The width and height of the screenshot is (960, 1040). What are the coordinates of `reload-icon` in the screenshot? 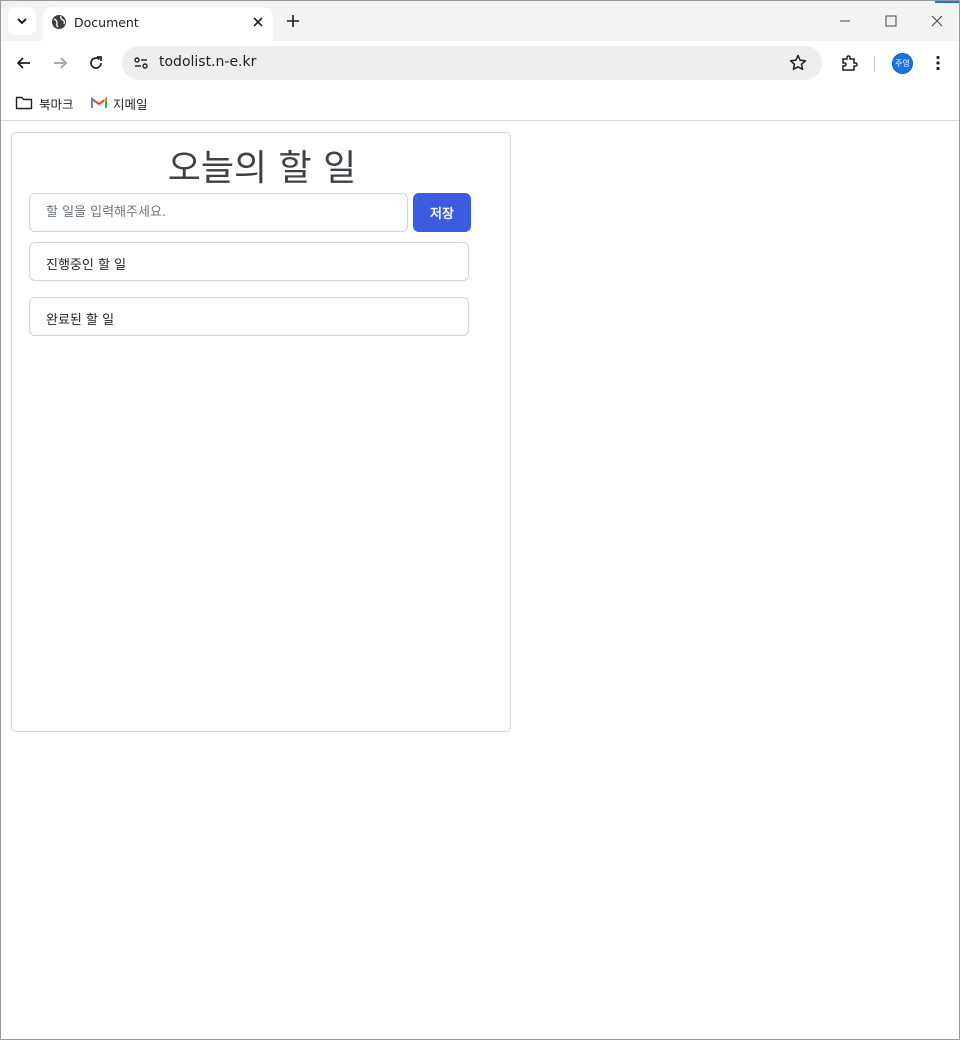 It's located at (96, 63).